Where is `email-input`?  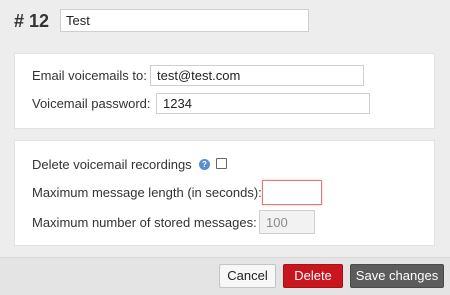 email-input is located at coordinates (257, 75).